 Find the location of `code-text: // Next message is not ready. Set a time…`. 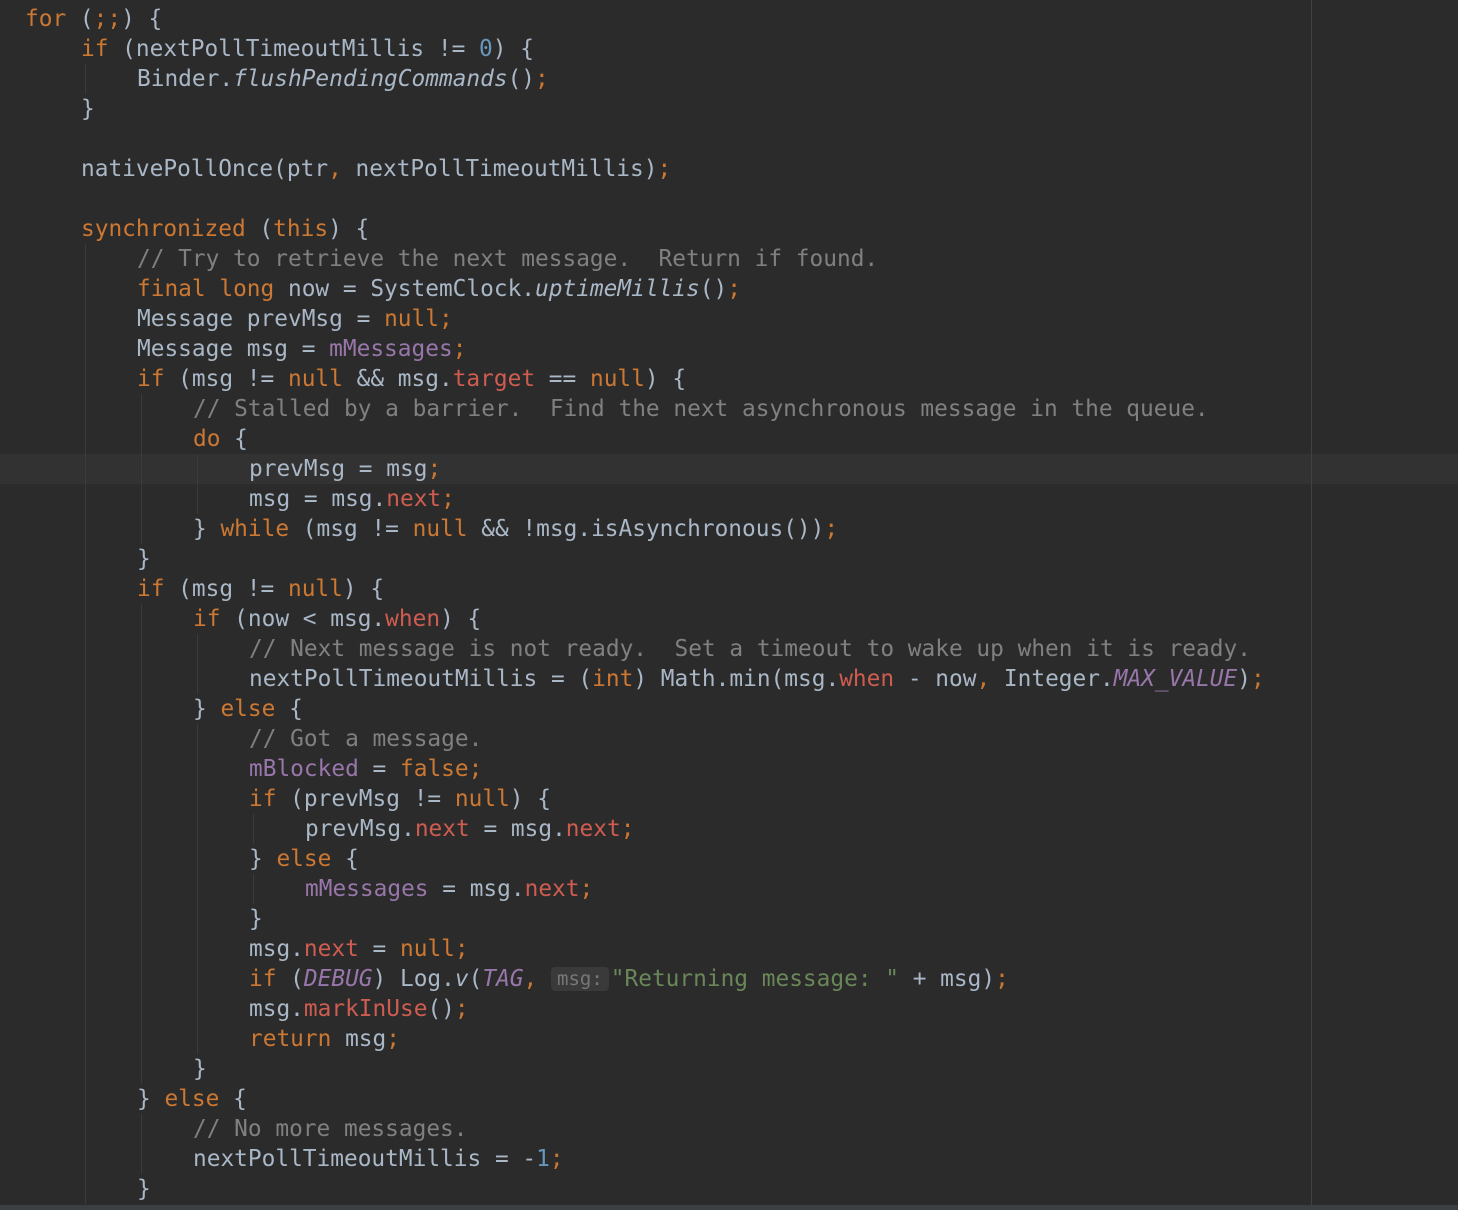

code-text: // Next message is not ready. Set a time… is located at coordinates (750, 649).